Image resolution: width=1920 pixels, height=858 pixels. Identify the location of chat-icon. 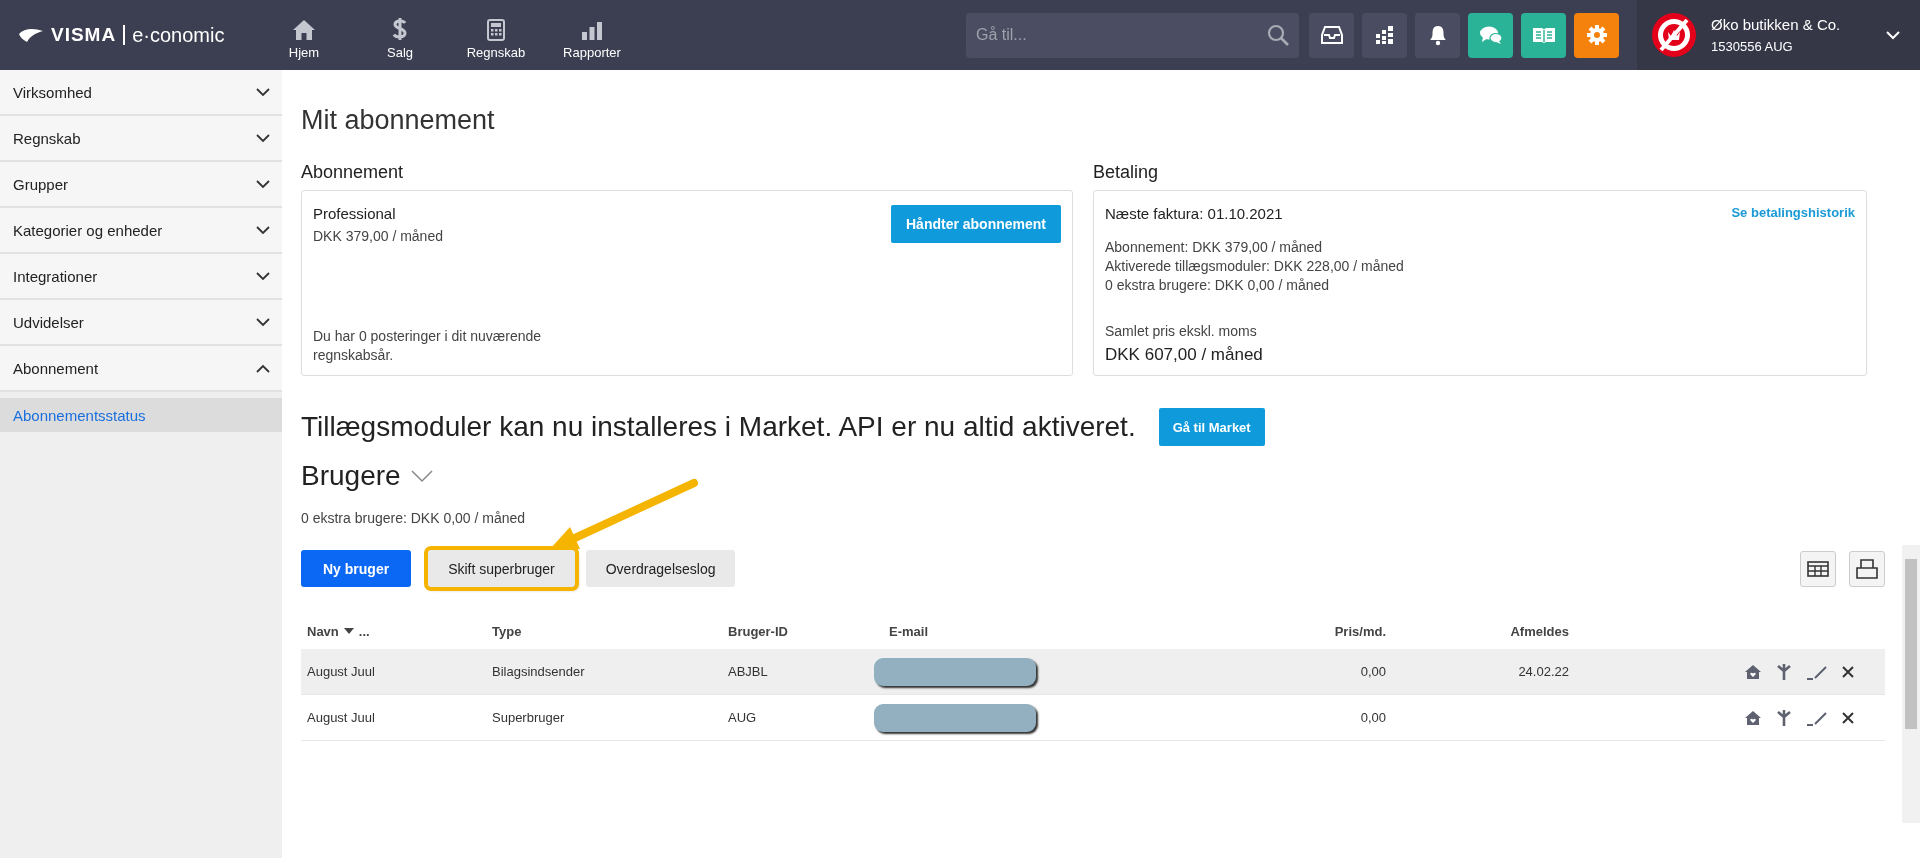
(1490, 35).